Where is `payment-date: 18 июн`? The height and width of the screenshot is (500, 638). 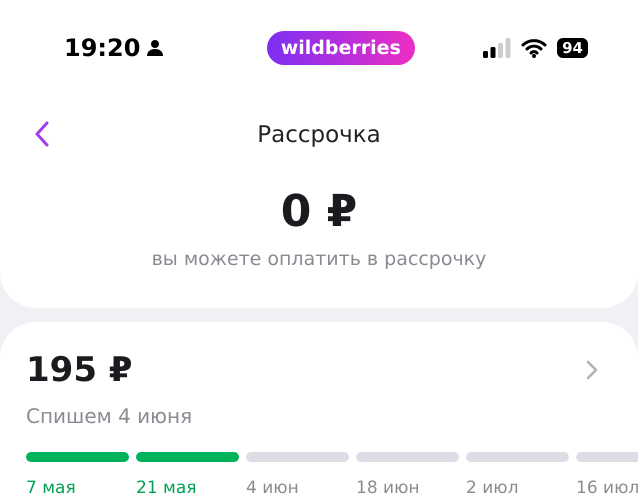 payment-date: 18 июн is located at coordinates (388, 488).